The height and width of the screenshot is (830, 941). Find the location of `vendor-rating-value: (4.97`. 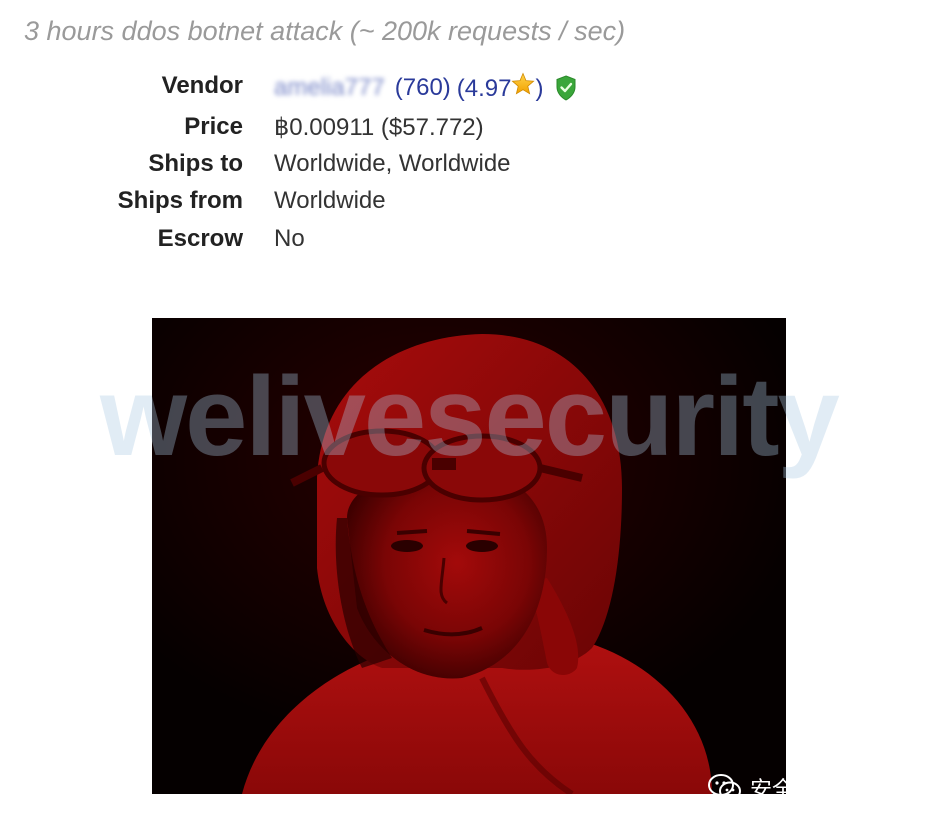

vendor-rating-value: (4.97 is located at coordinates (484, 88).